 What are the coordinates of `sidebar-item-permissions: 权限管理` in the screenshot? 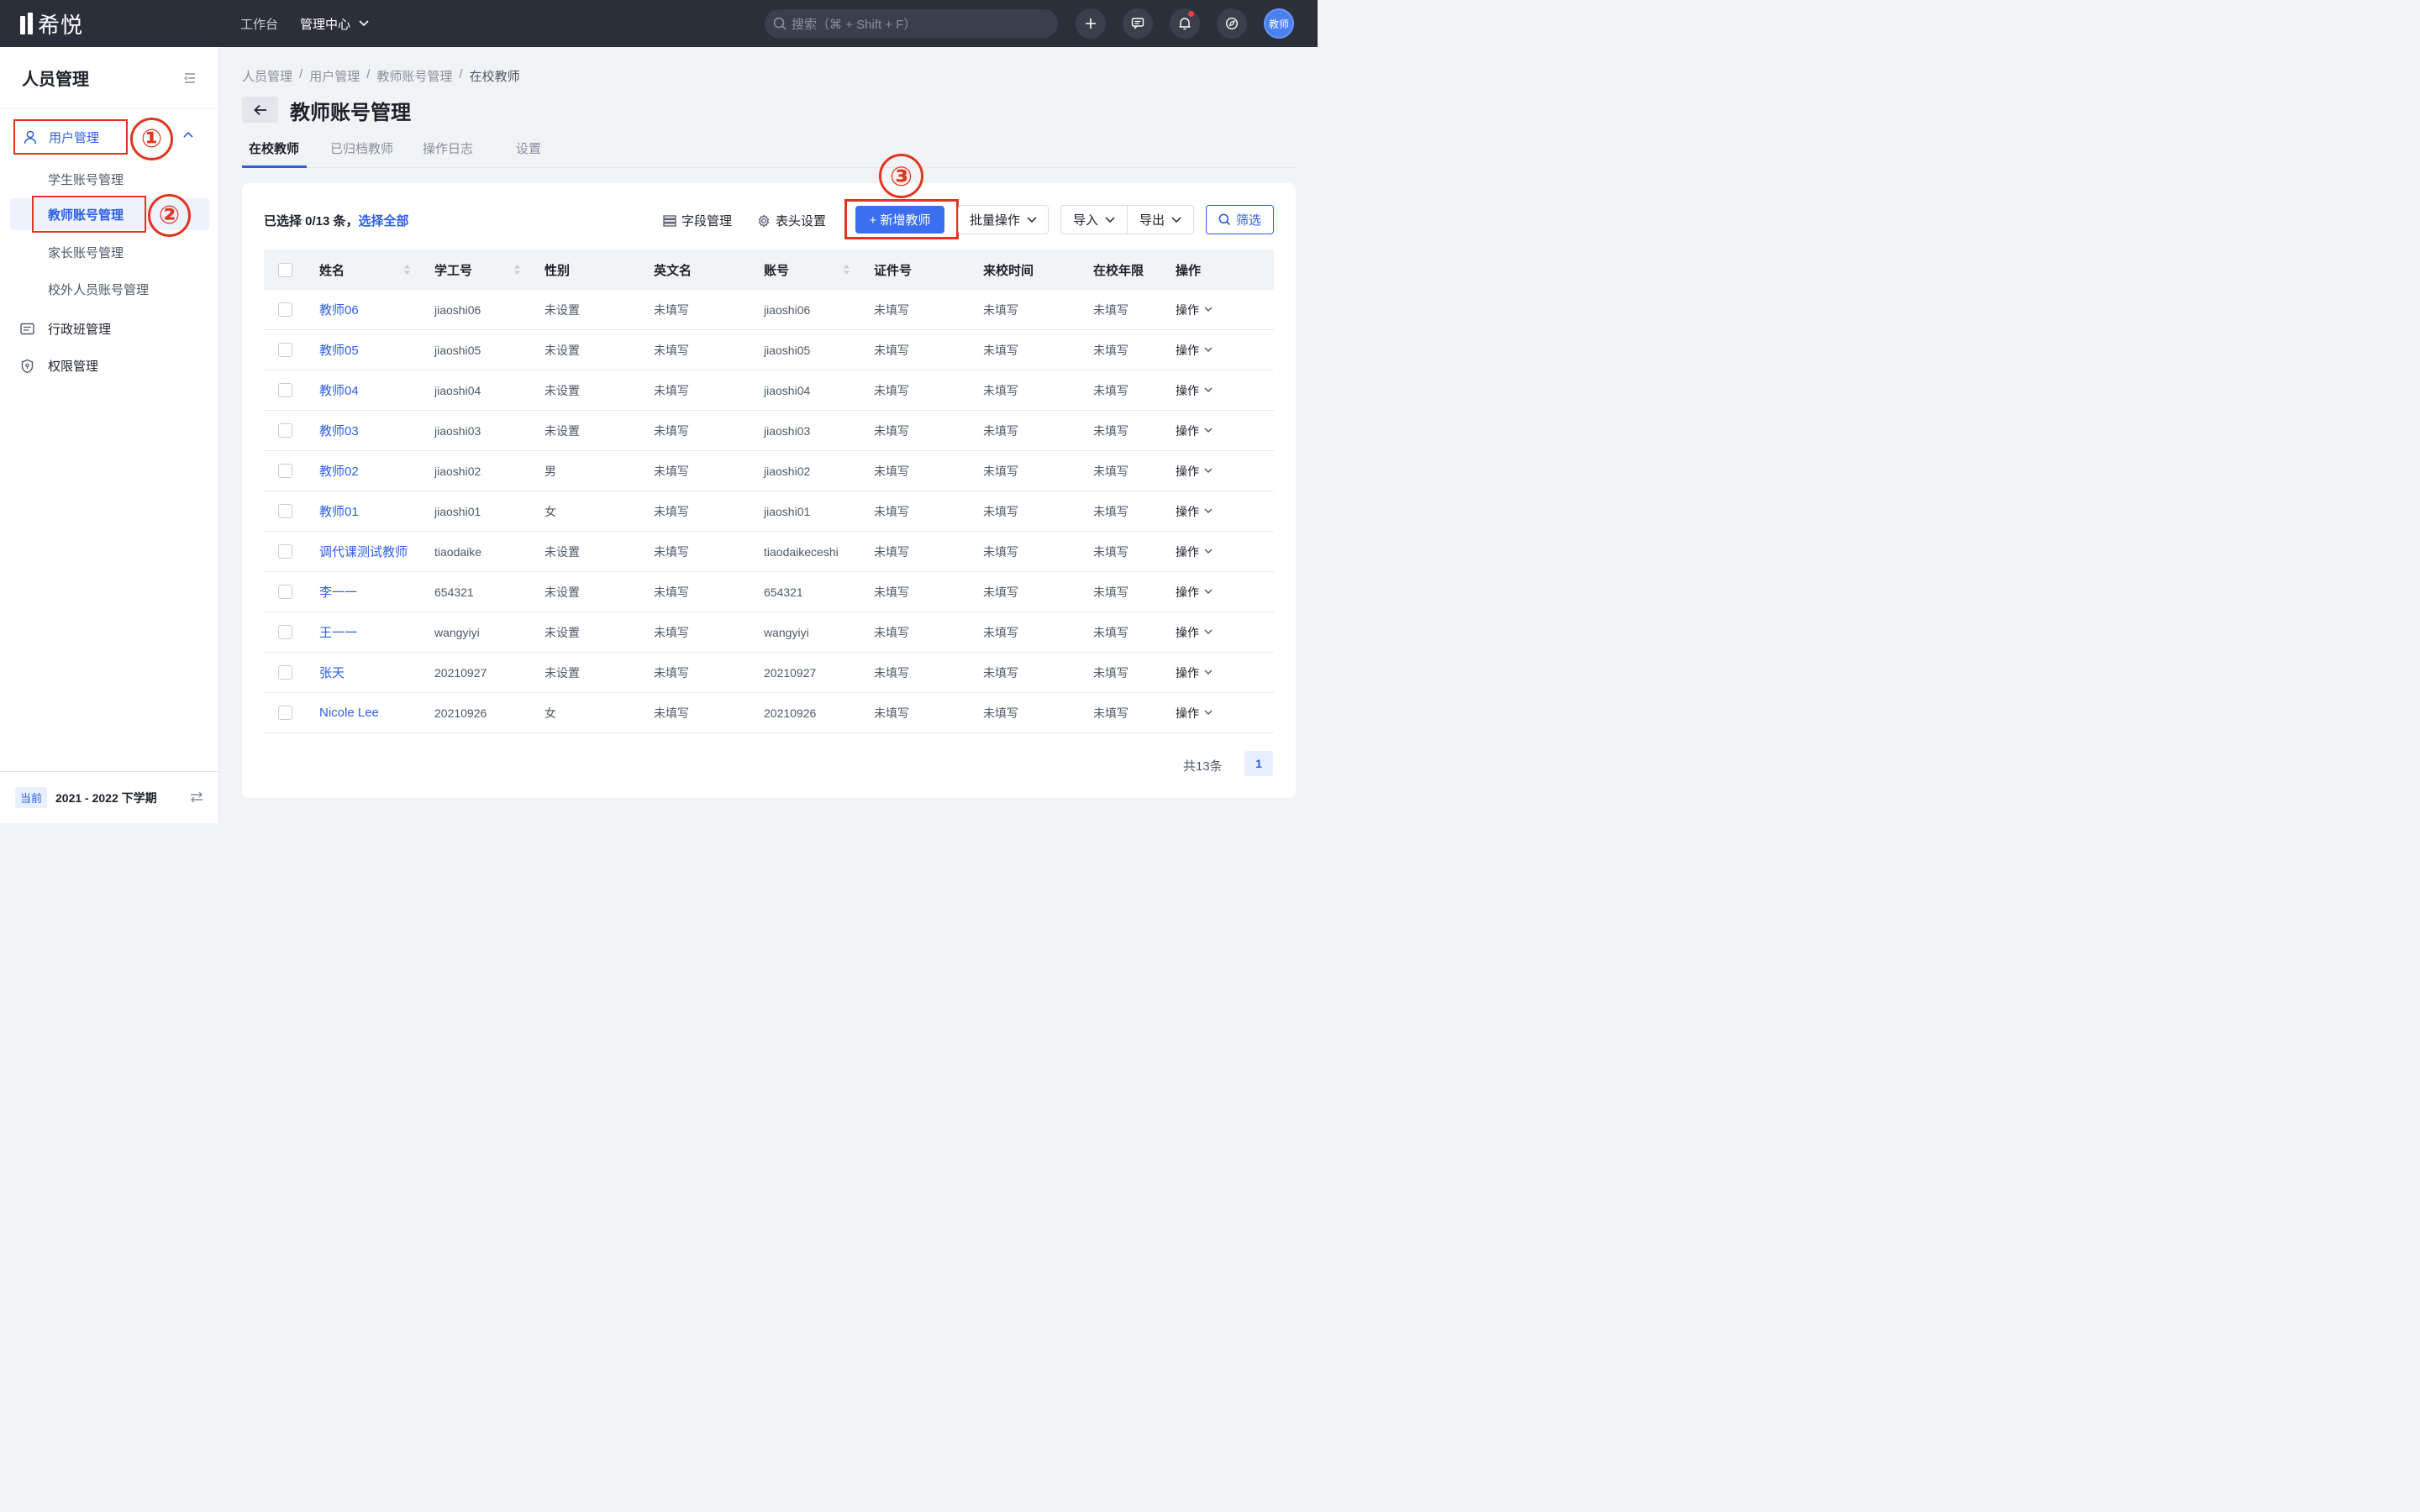 It's located at (59, 366).